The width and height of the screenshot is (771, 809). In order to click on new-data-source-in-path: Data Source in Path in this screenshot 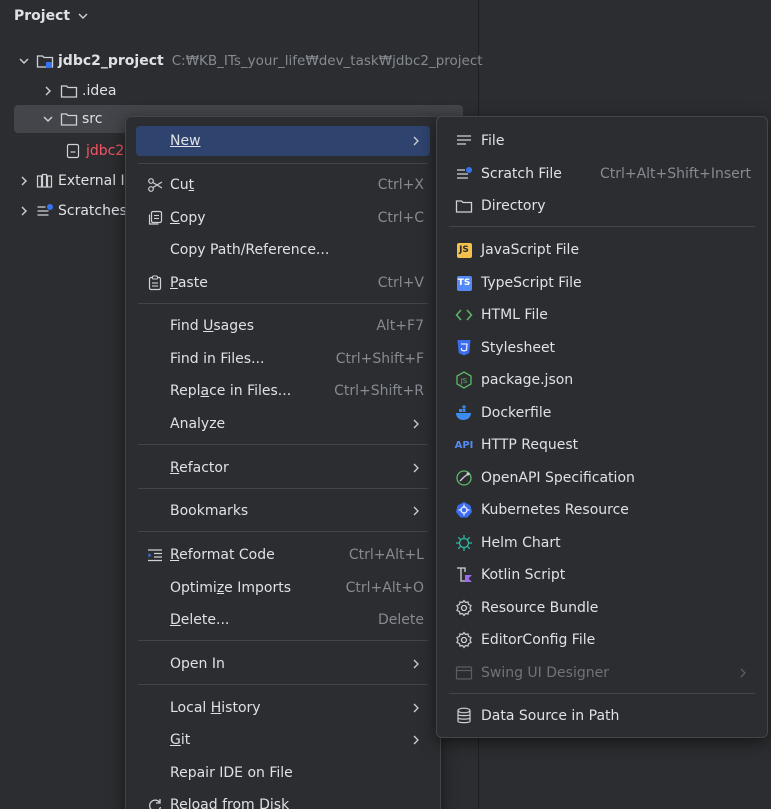, I will do `click(602, 716)`.